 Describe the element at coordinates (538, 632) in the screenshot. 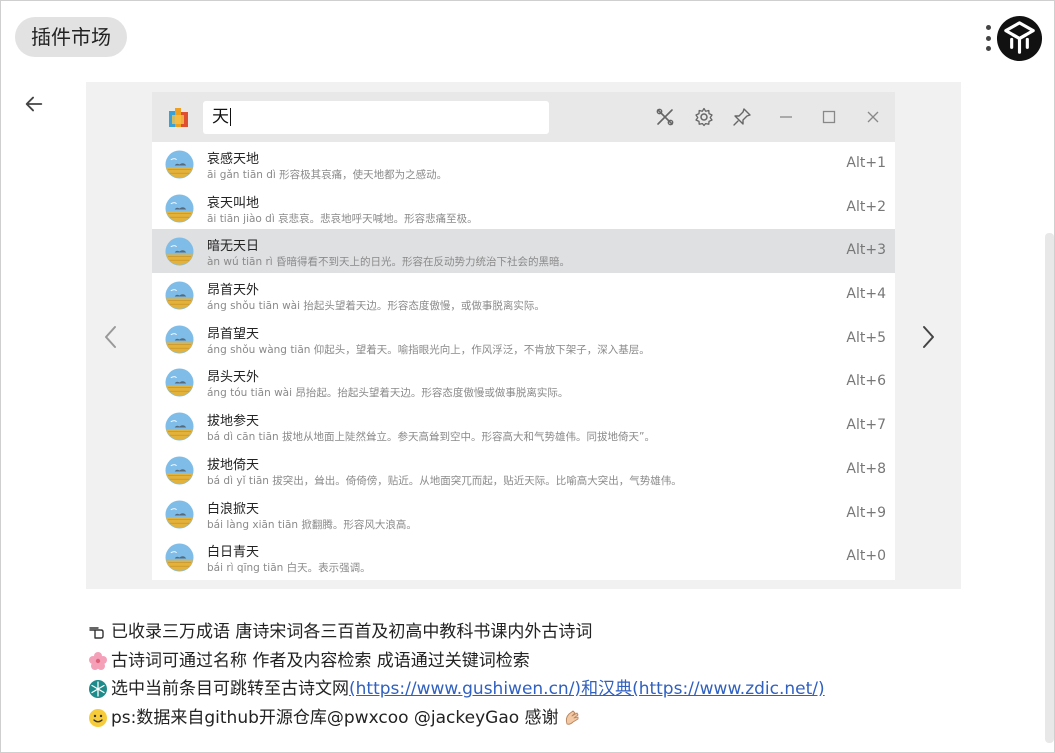

I see `note-line: 已收录三万成语 唐诗宋词各三百首及初高中教科书课内外古诗词` at that location.